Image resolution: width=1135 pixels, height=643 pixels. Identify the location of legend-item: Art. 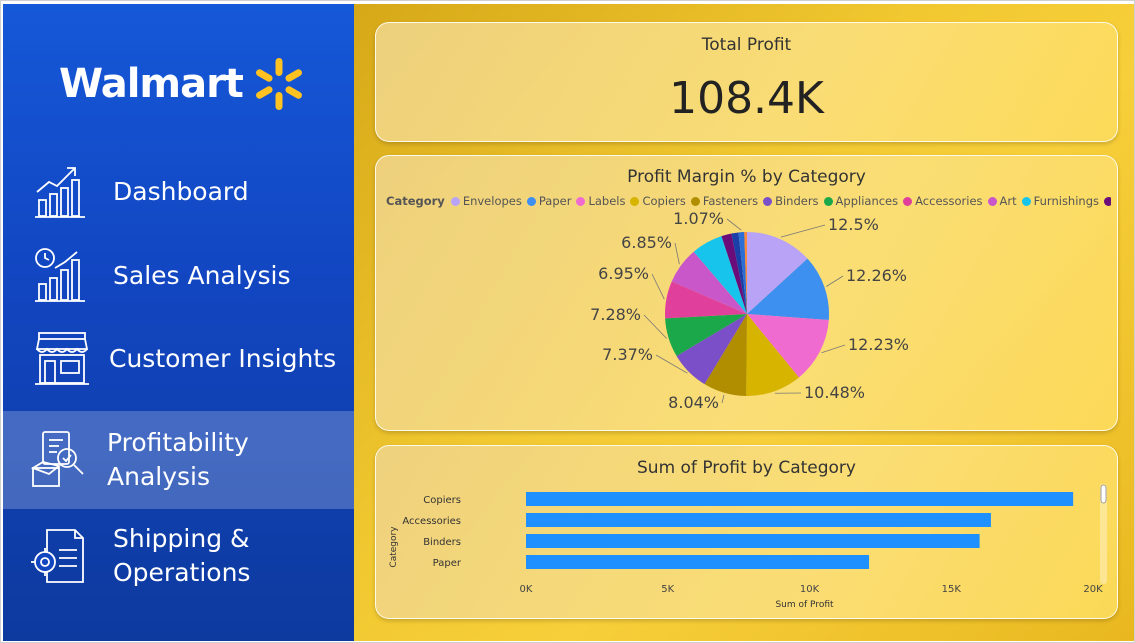
(1002, 201).